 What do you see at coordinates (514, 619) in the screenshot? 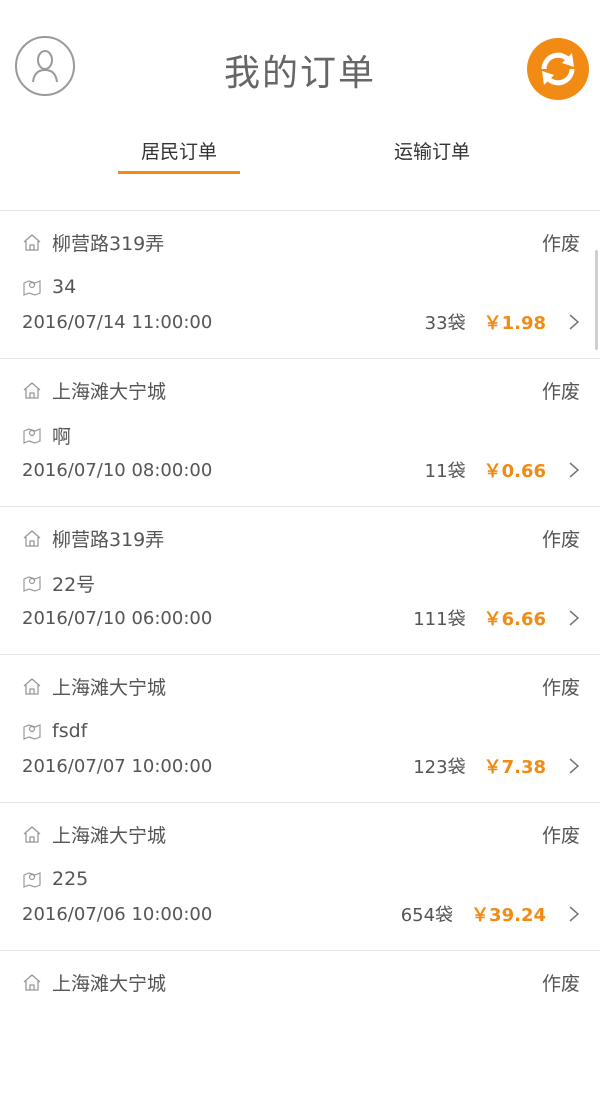
I see `order-price: ￥6.66` at bounding box center [514, 619].